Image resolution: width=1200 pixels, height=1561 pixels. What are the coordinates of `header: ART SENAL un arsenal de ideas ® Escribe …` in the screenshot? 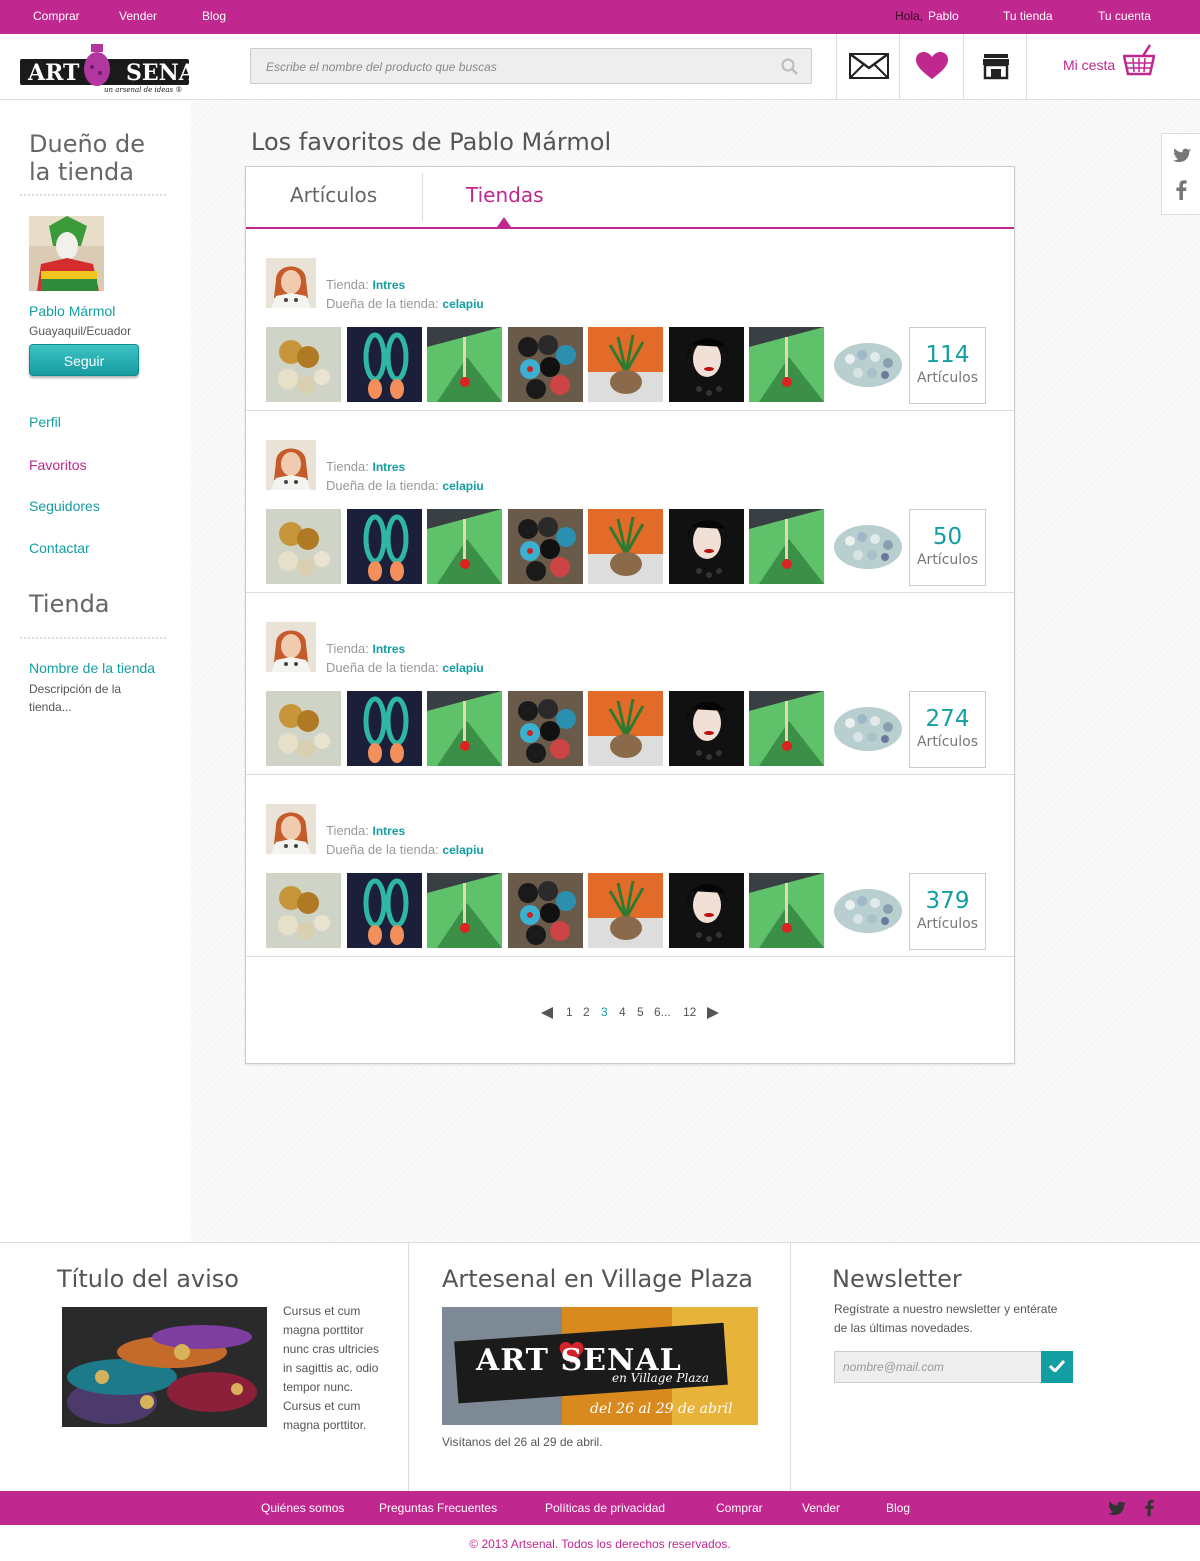 It's located at (600, 67).